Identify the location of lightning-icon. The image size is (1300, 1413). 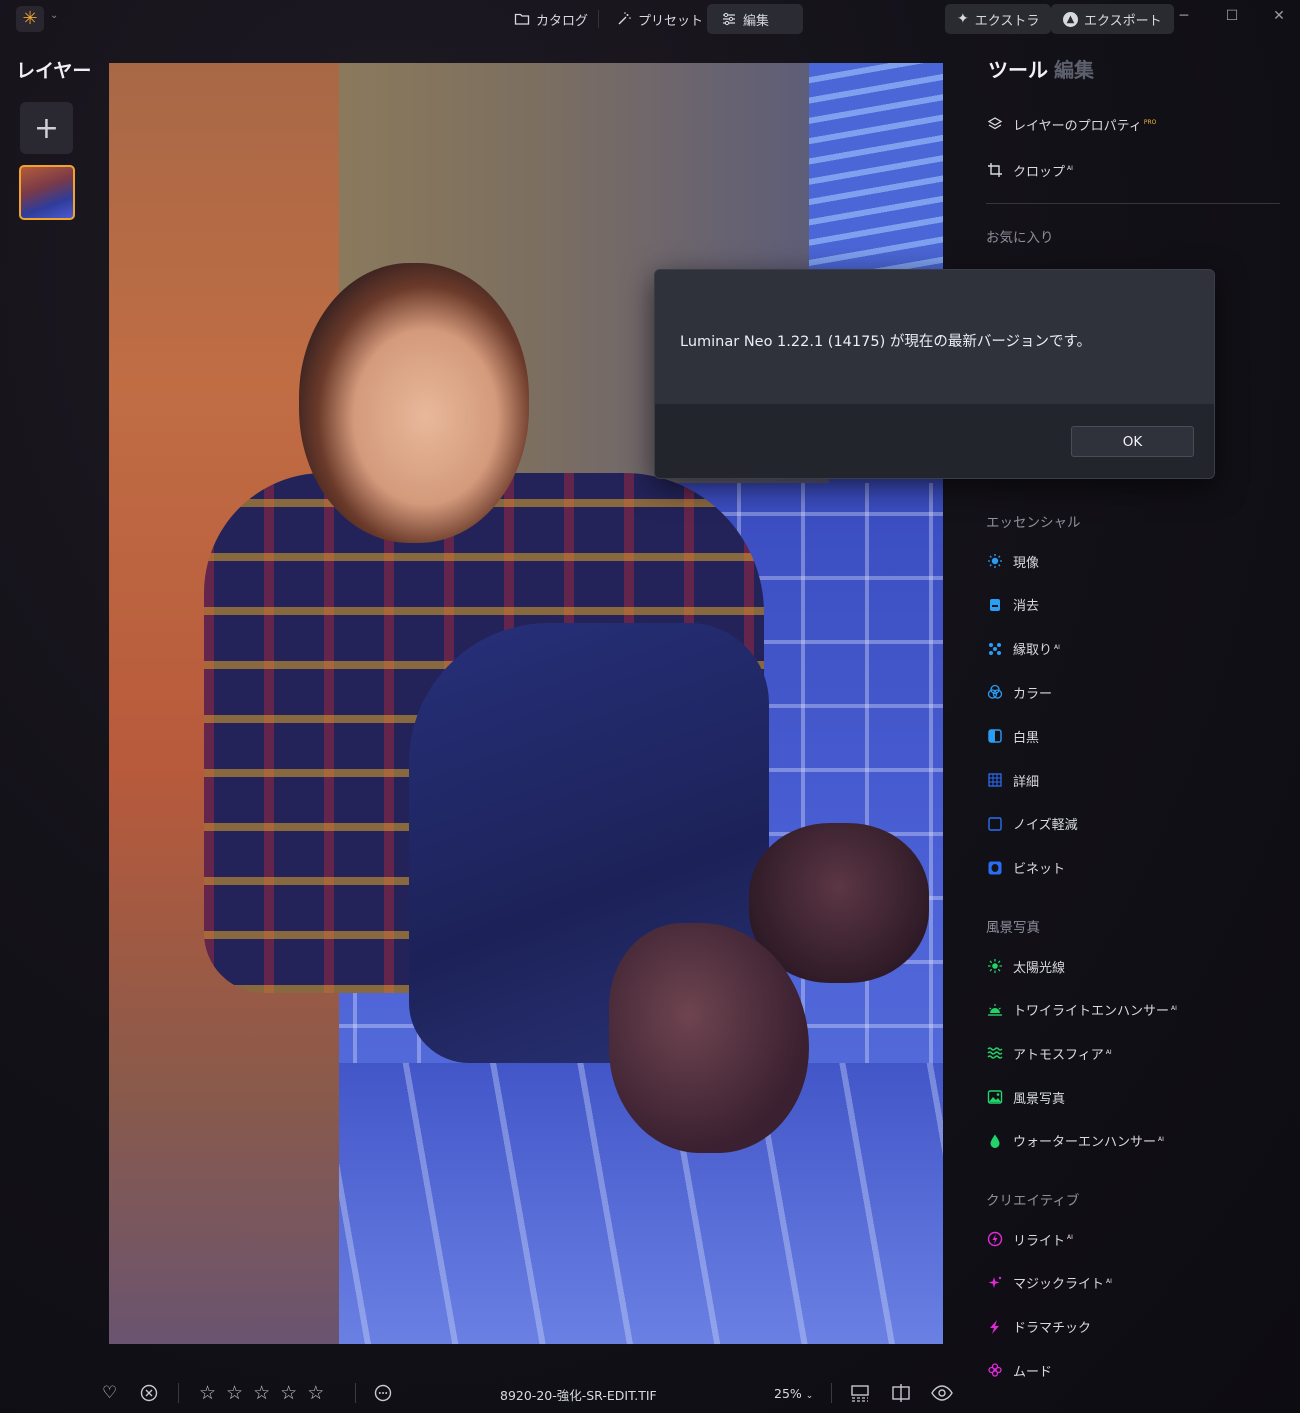
(995, 1327).